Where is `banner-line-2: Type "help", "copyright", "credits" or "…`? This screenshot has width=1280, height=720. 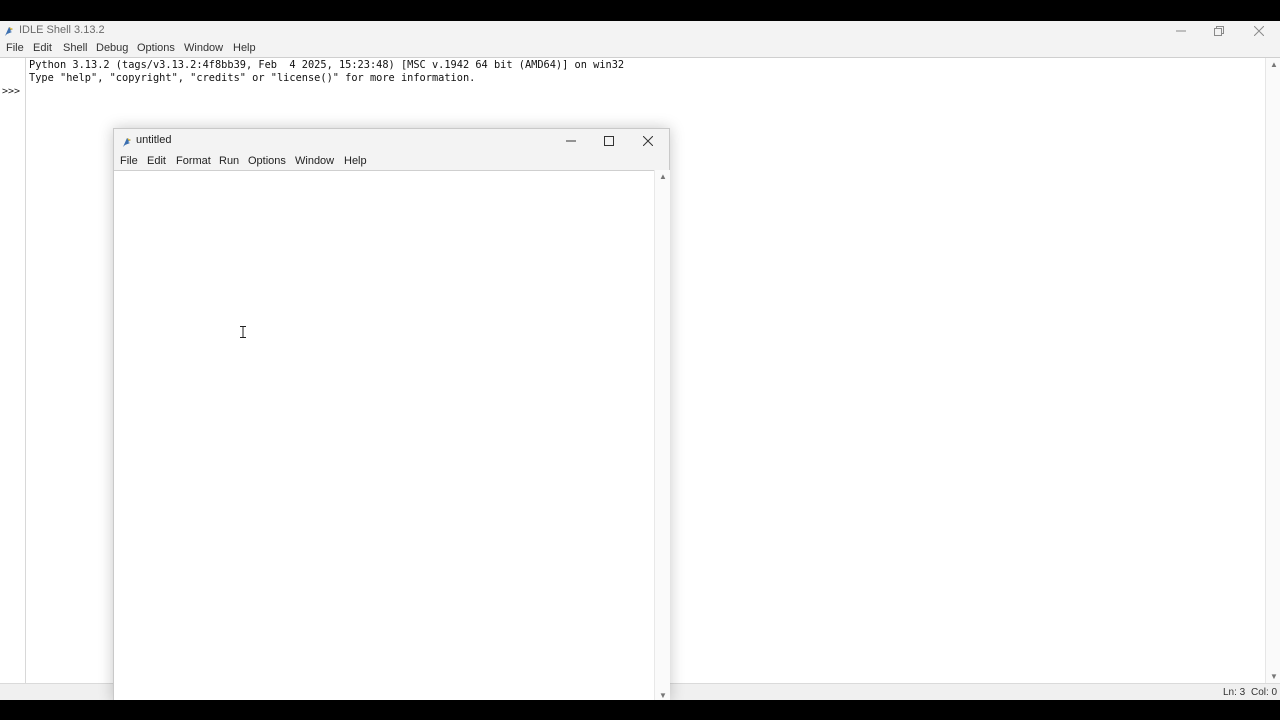 banner-line-2: Type "help", "copyright", "credits" or "… is located at coordinates (252, 78).